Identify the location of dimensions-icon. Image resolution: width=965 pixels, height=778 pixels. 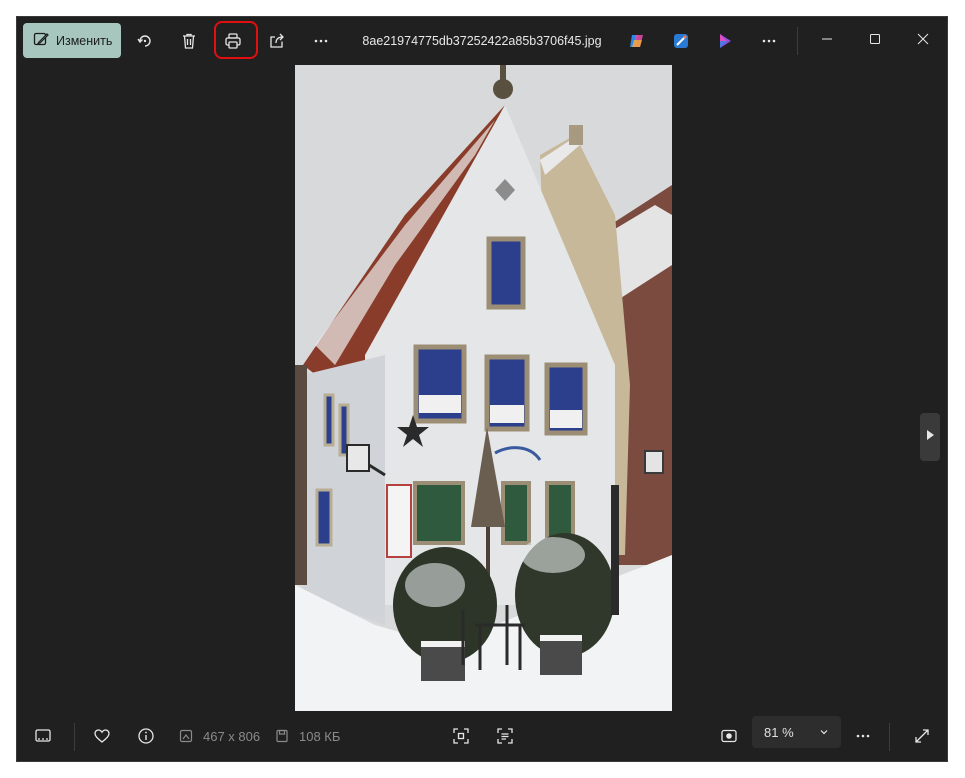
(186, 736).